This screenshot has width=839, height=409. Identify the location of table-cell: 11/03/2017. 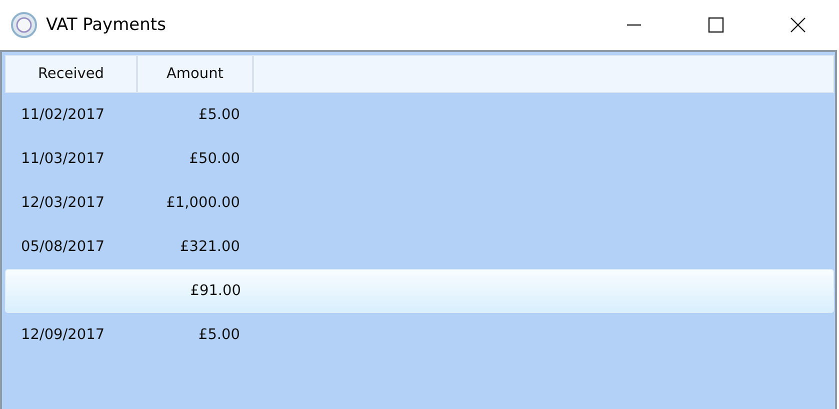
(63, 159).